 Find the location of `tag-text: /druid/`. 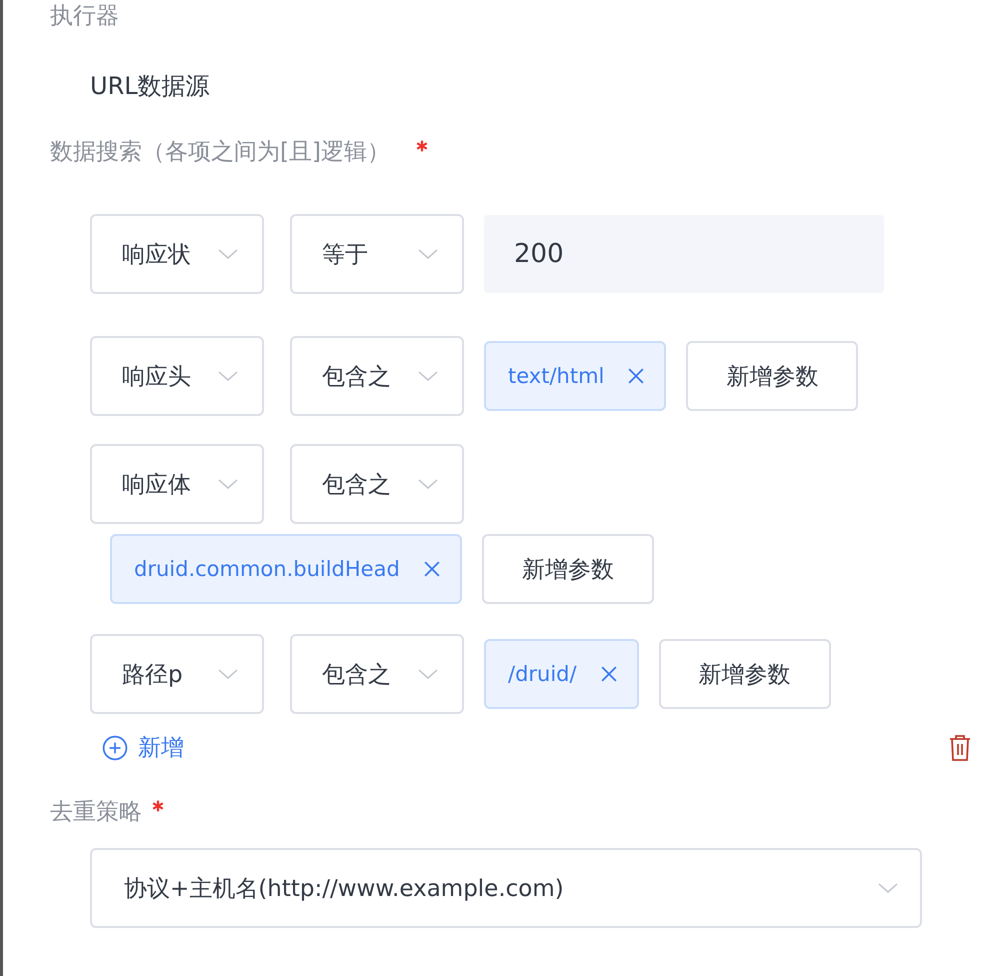

tag-text: /druid/ is located at coordinates (542, 674).